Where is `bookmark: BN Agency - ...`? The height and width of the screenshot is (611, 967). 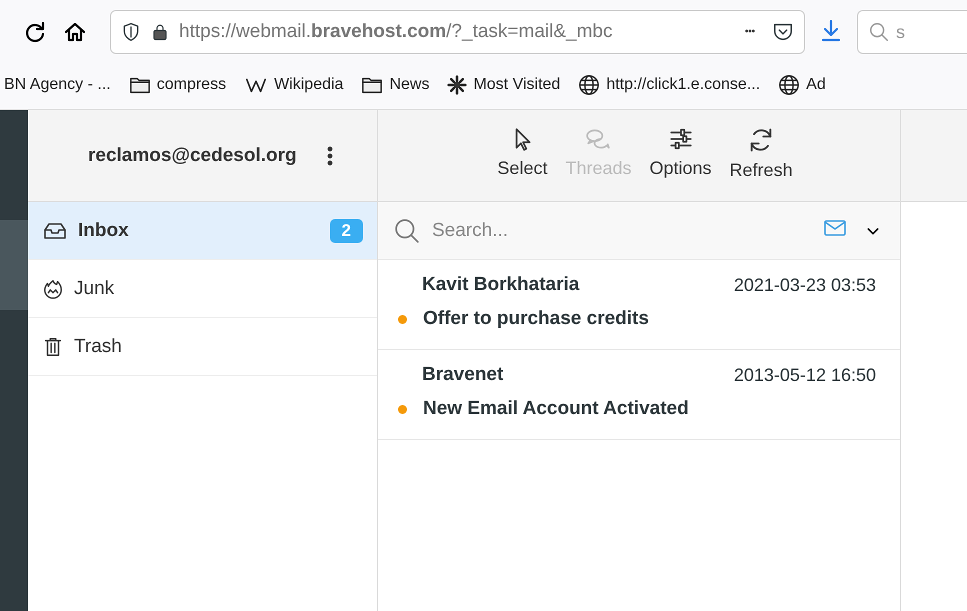
bookmark: BN Agency - ... is located at coordinates (57, 85).